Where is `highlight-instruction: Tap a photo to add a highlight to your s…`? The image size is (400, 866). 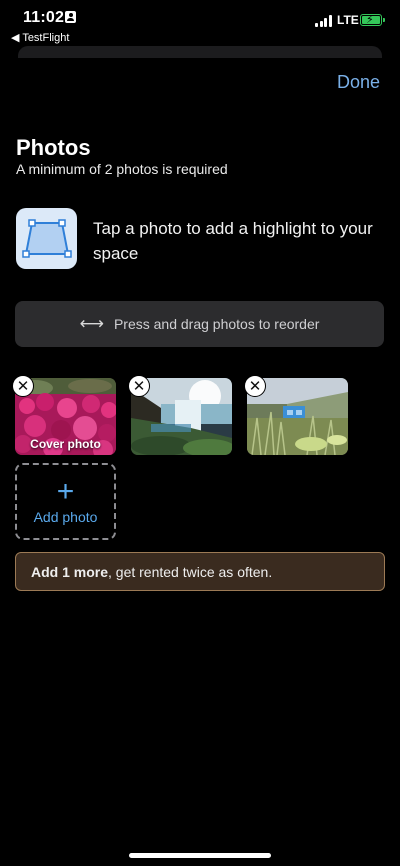 highlight-instruction: Tap a photo to add a highlight to your s… is located at coordinates (233, 241).